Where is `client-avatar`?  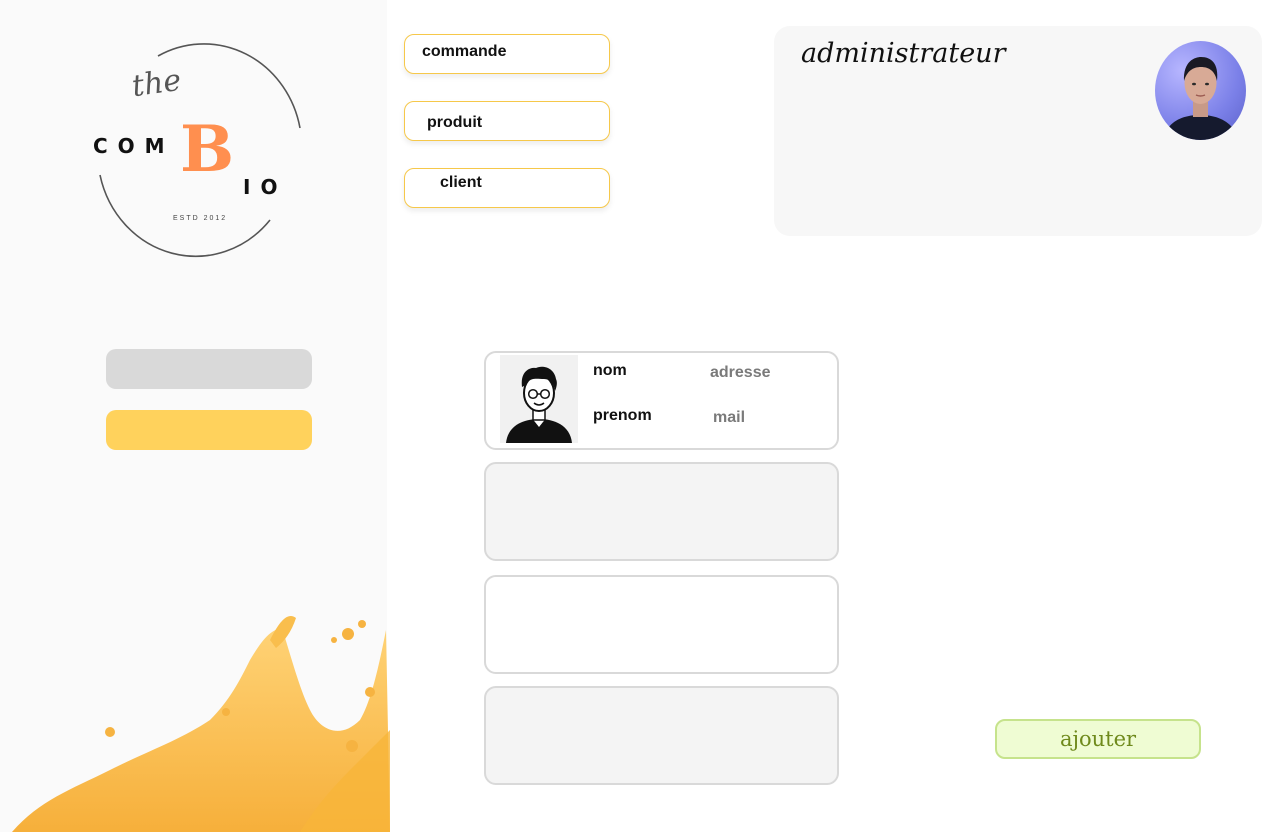
client-avatar is located at coordinates (539, 399).